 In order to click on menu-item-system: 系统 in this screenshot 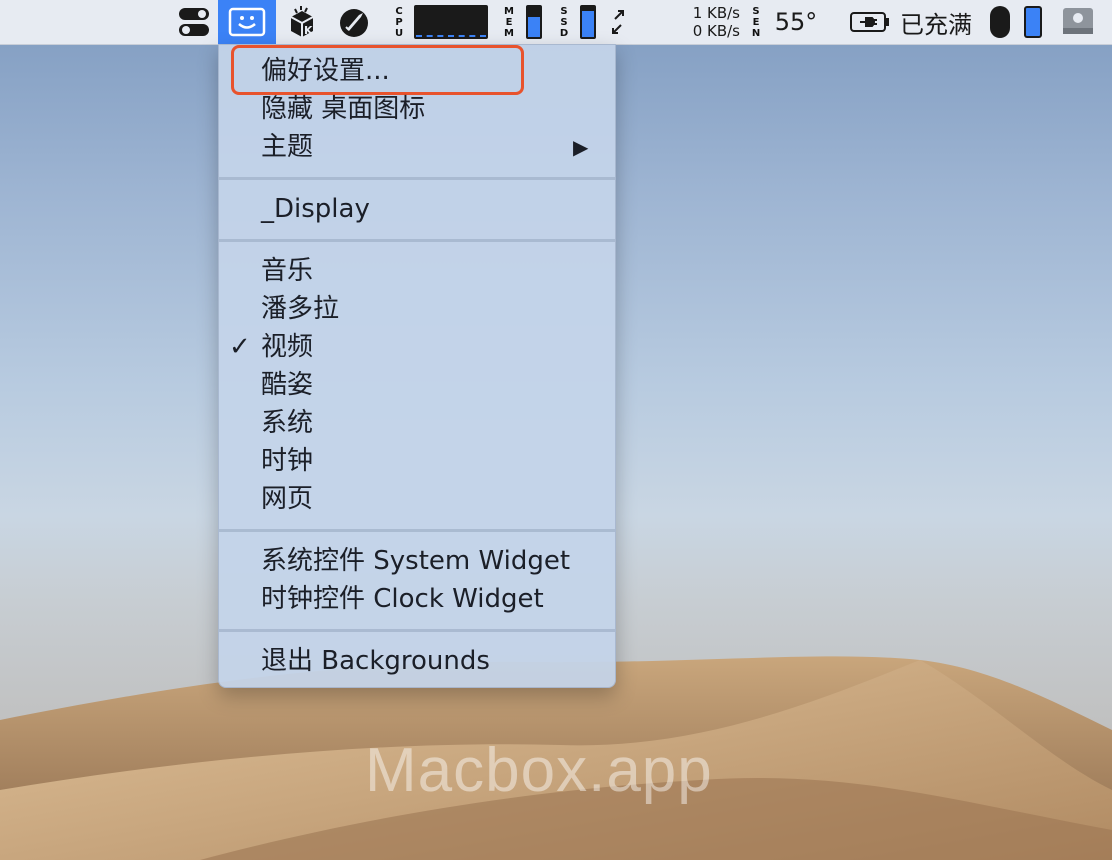, I will do `click(287, 423)`.